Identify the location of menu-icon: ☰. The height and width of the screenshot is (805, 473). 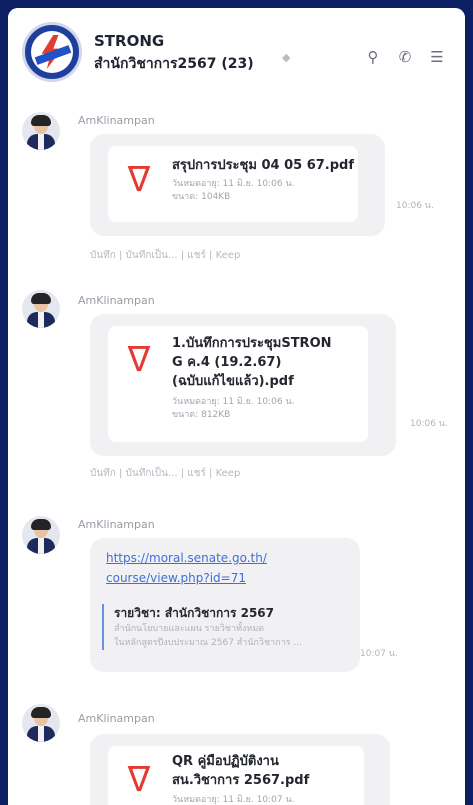
(437, 57).